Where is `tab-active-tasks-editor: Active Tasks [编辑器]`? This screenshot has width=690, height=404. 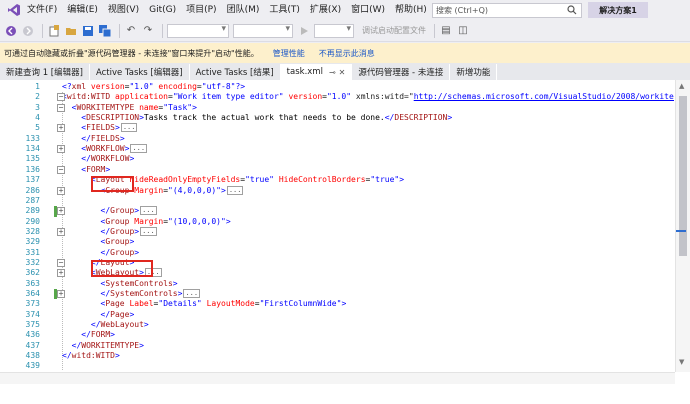
tab-active-tasks-editor: Active Tasks [编辑器] is located at coordinates (140, 72).